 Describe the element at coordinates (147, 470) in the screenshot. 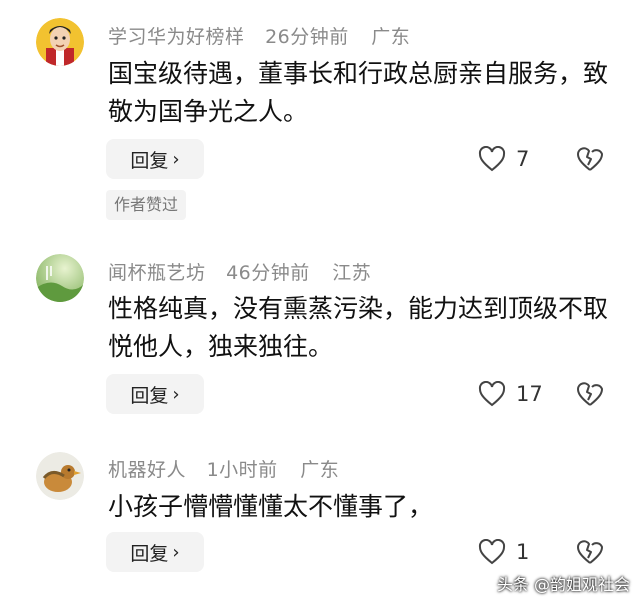

I see `username: 机器好人` at that location.